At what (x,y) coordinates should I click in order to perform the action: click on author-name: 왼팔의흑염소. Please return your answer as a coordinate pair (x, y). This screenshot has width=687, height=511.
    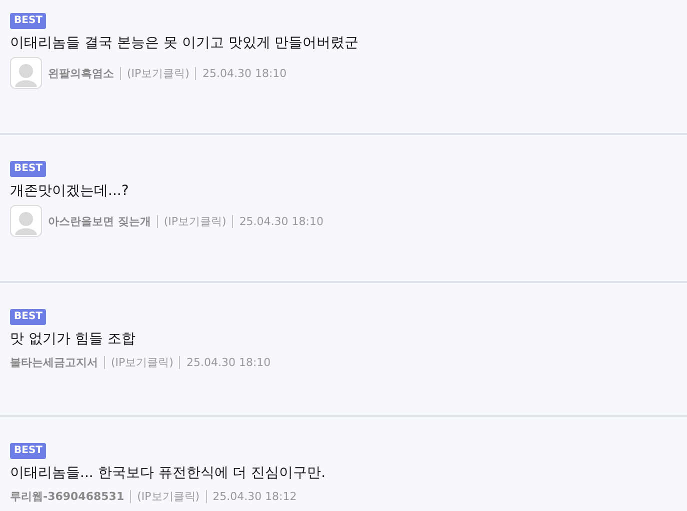
    Looking at the image, I should click on (81, 73).